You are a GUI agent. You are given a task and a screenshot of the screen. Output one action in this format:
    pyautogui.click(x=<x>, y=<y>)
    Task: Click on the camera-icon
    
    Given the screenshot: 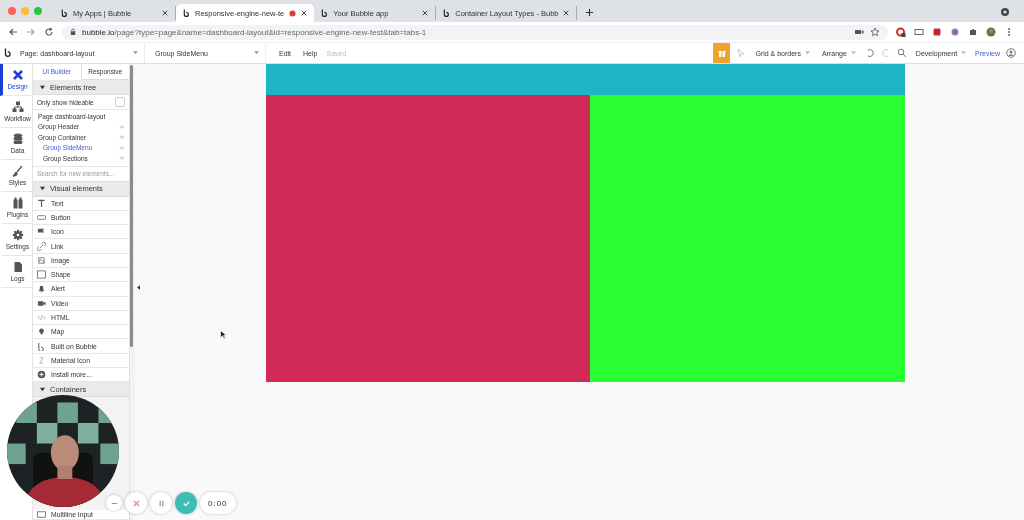 What is the action you would take?
    pyautogui.click(x=859, y=32)
    